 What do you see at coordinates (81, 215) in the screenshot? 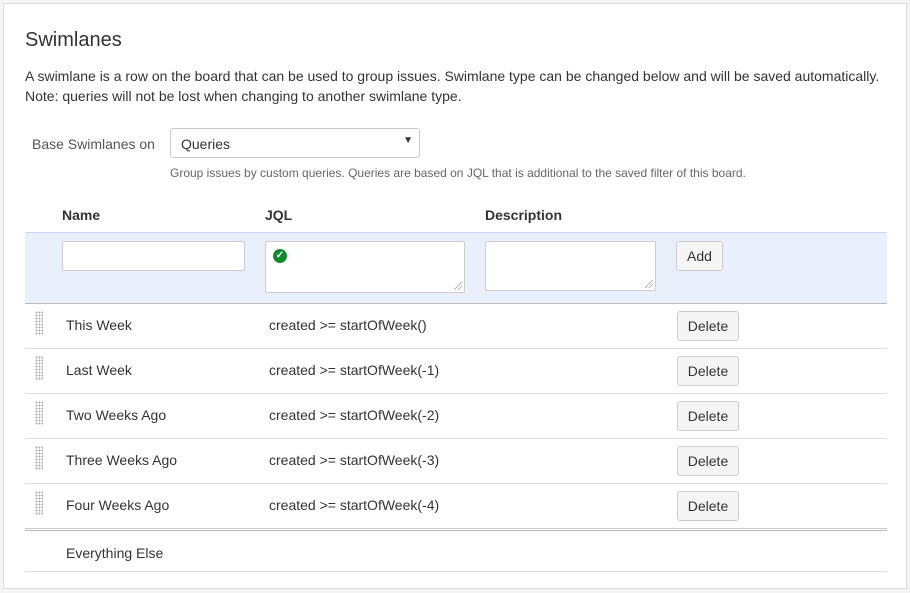
I see `column-header-name: Name` at bounding box center [81, 215].